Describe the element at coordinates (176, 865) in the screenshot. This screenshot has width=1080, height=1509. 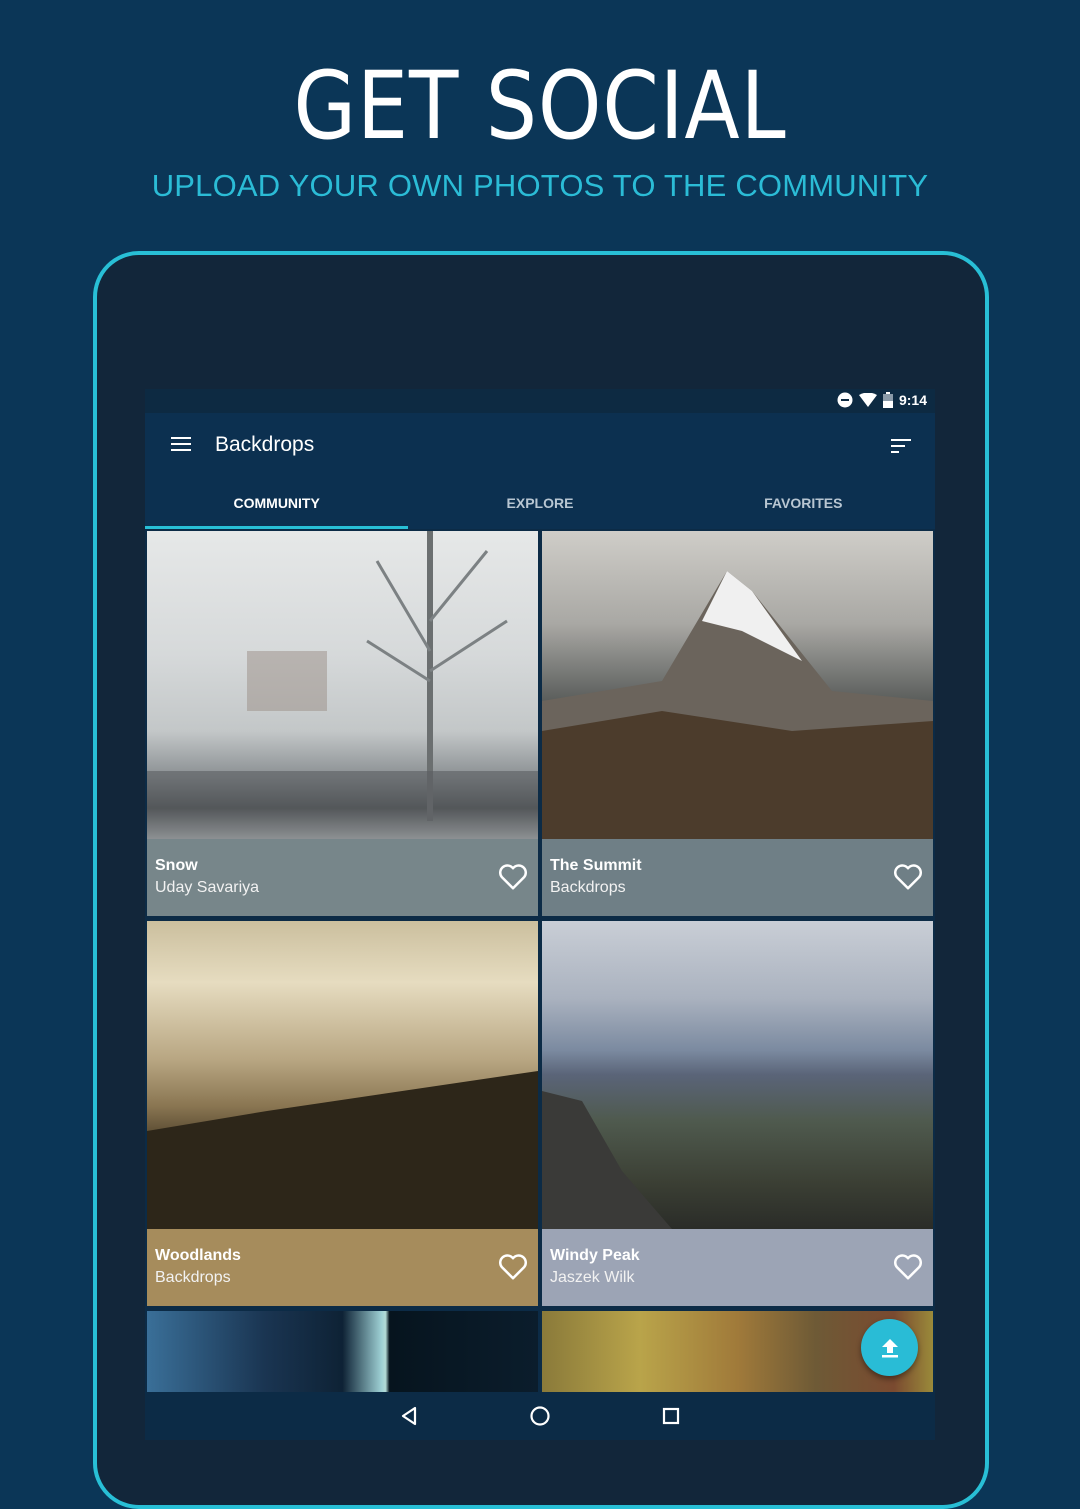
I see `wallpaper-title: Snow` at that location.